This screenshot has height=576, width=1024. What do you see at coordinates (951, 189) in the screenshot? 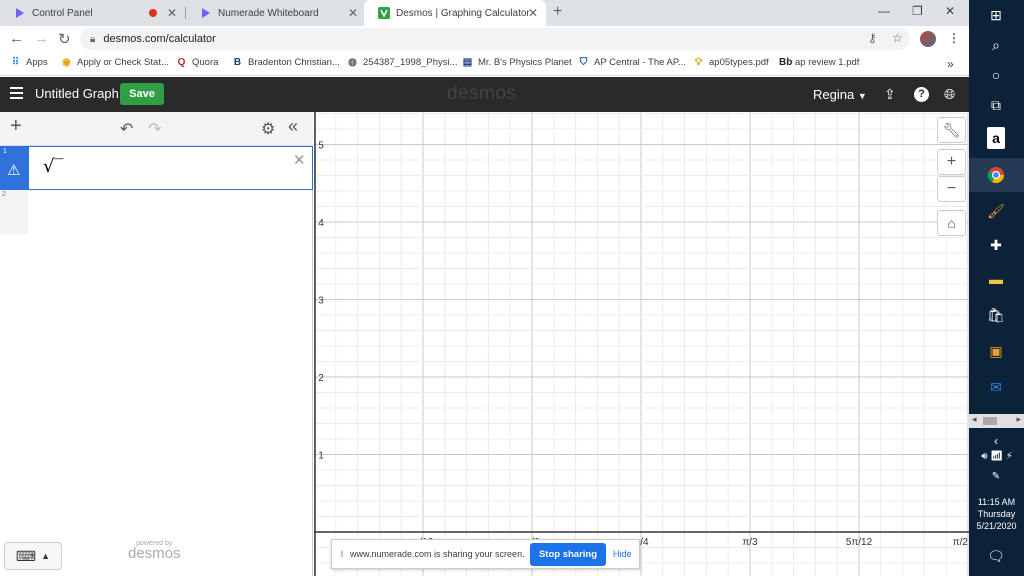
I see `zoom-out-icon: −` at bounding box center [951, 189].